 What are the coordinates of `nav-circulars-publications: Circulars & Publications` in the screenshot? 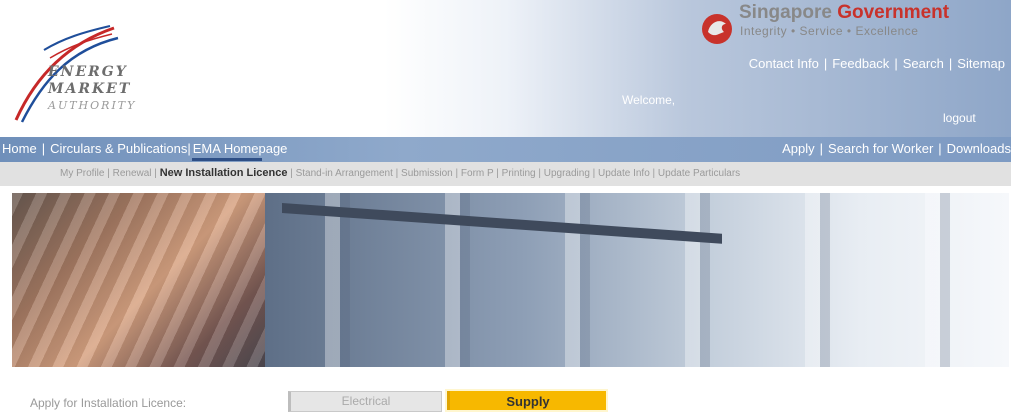 It's located at (118, 148).